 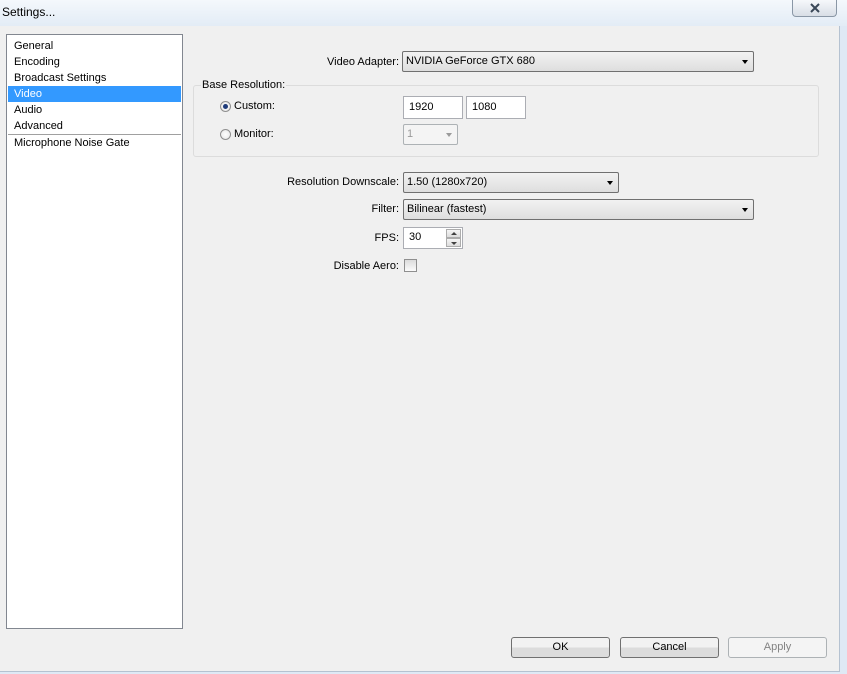 What do you see at coordinates (447, 182) in the screenshot?
I see `resolution-downscale-value: 1.50 (1280x720)` at bounding box center [447, 182].